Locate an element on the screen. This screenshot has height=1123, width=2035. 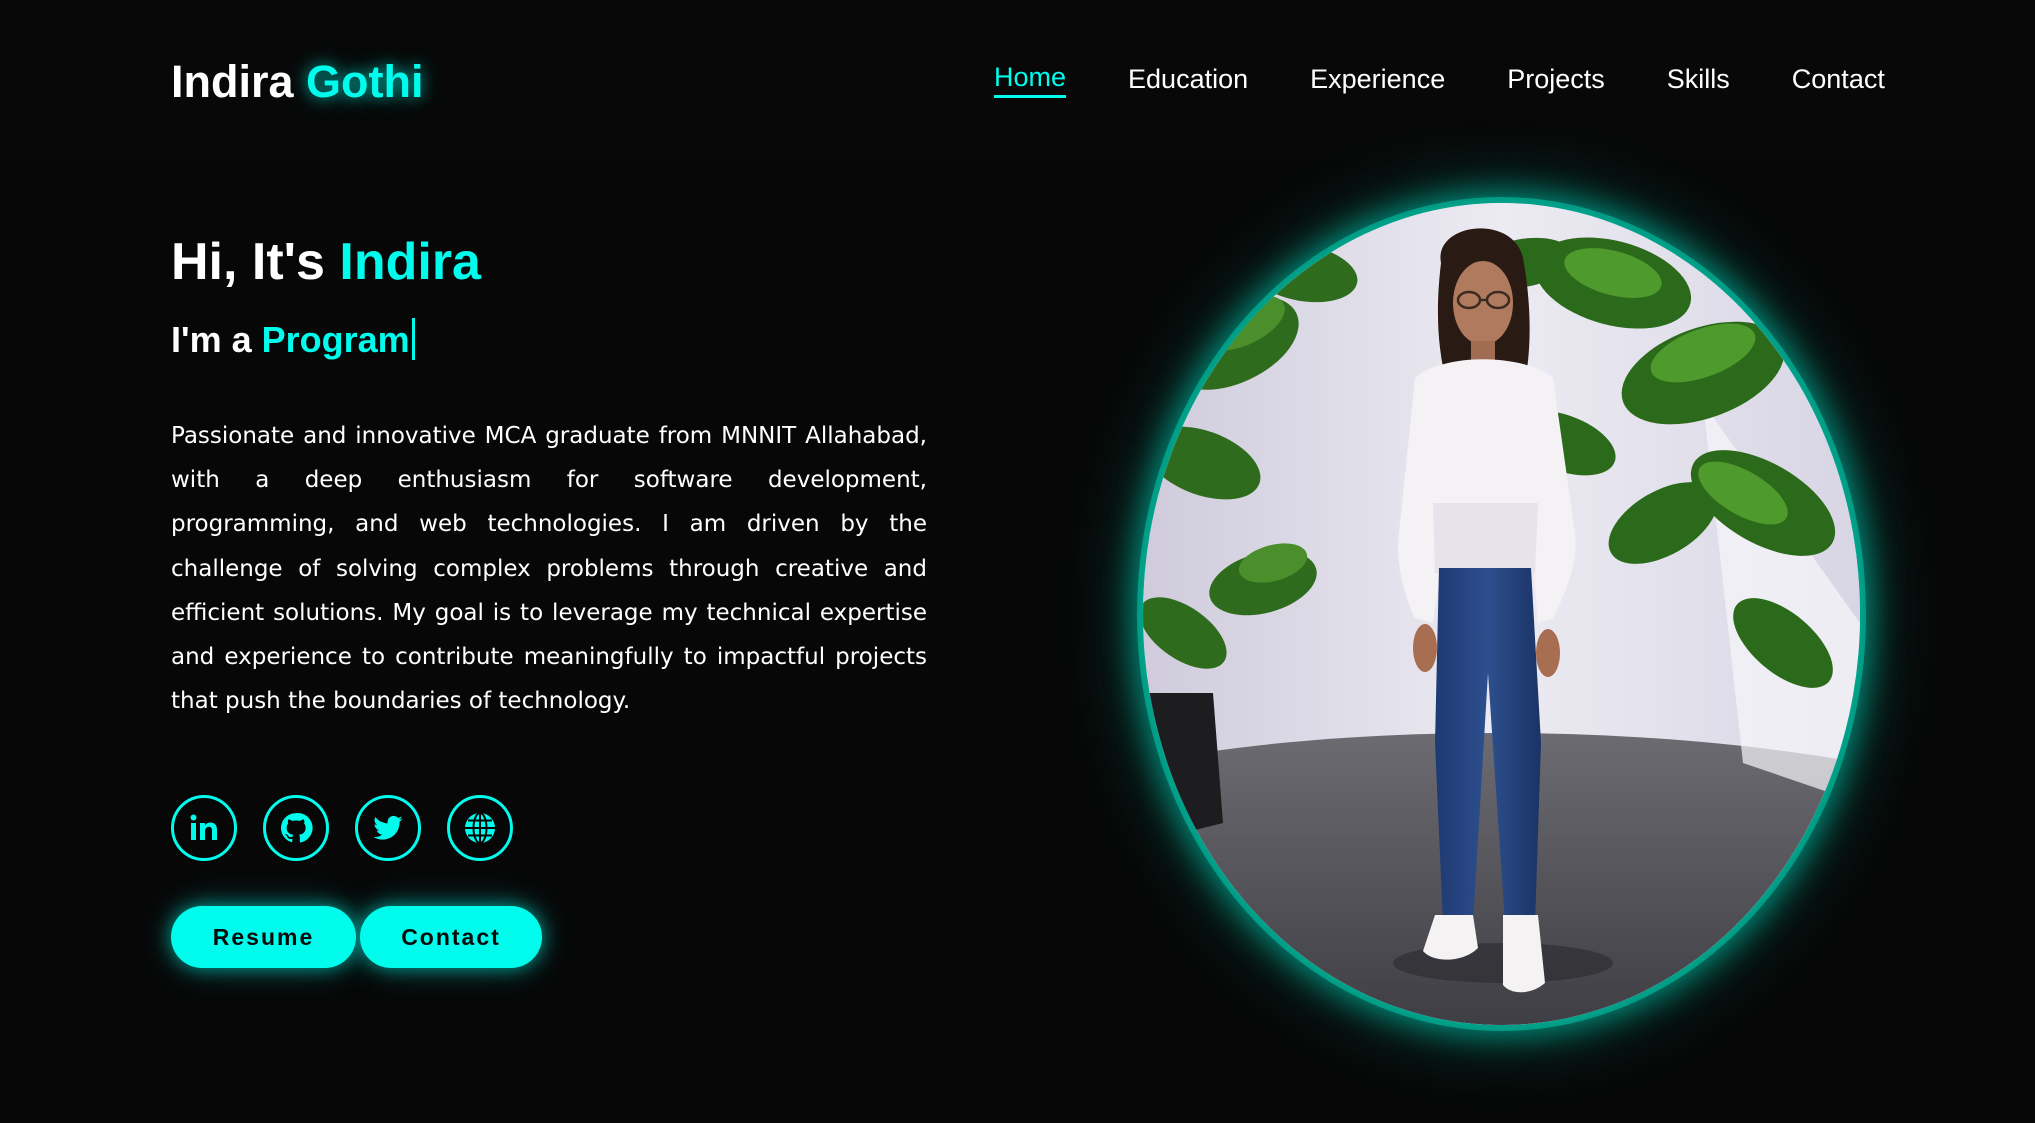
website-link is located at coordinates (480, 828).